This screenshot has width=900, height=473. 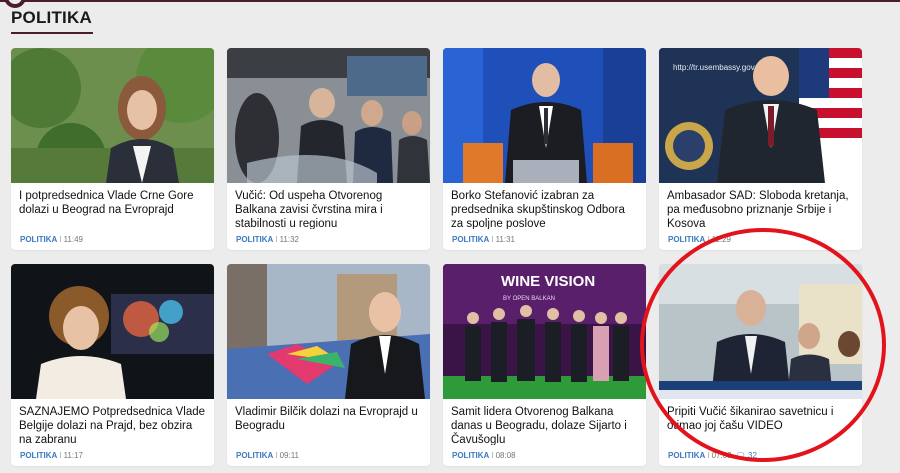 What do you see at coordinates (505, 455) in the screenshot?
I see `article-time: 08:08` at bounding box center [505, 455].